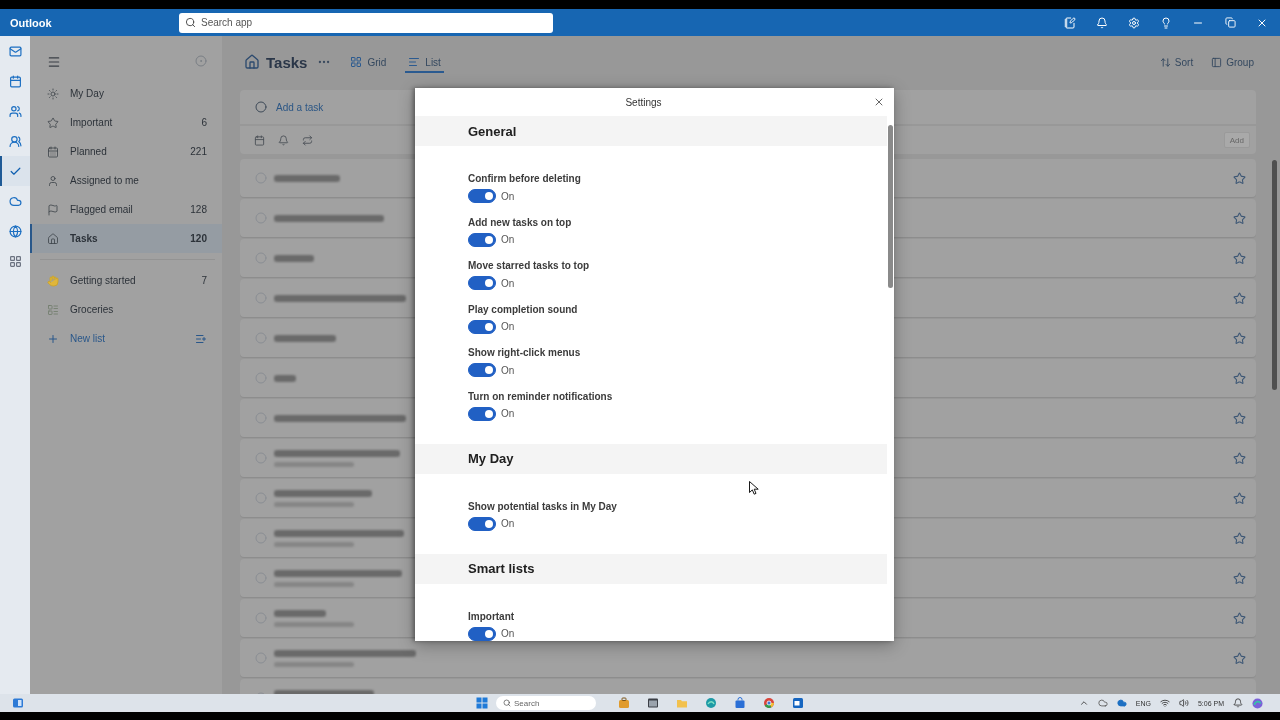 Image resolution: width=1280 pixels, height=720 pixels. What do you see at coordinates (523, 309) in the screenshot?
I see `setting-label: Play completion sound` at bounding box center [523, 309].